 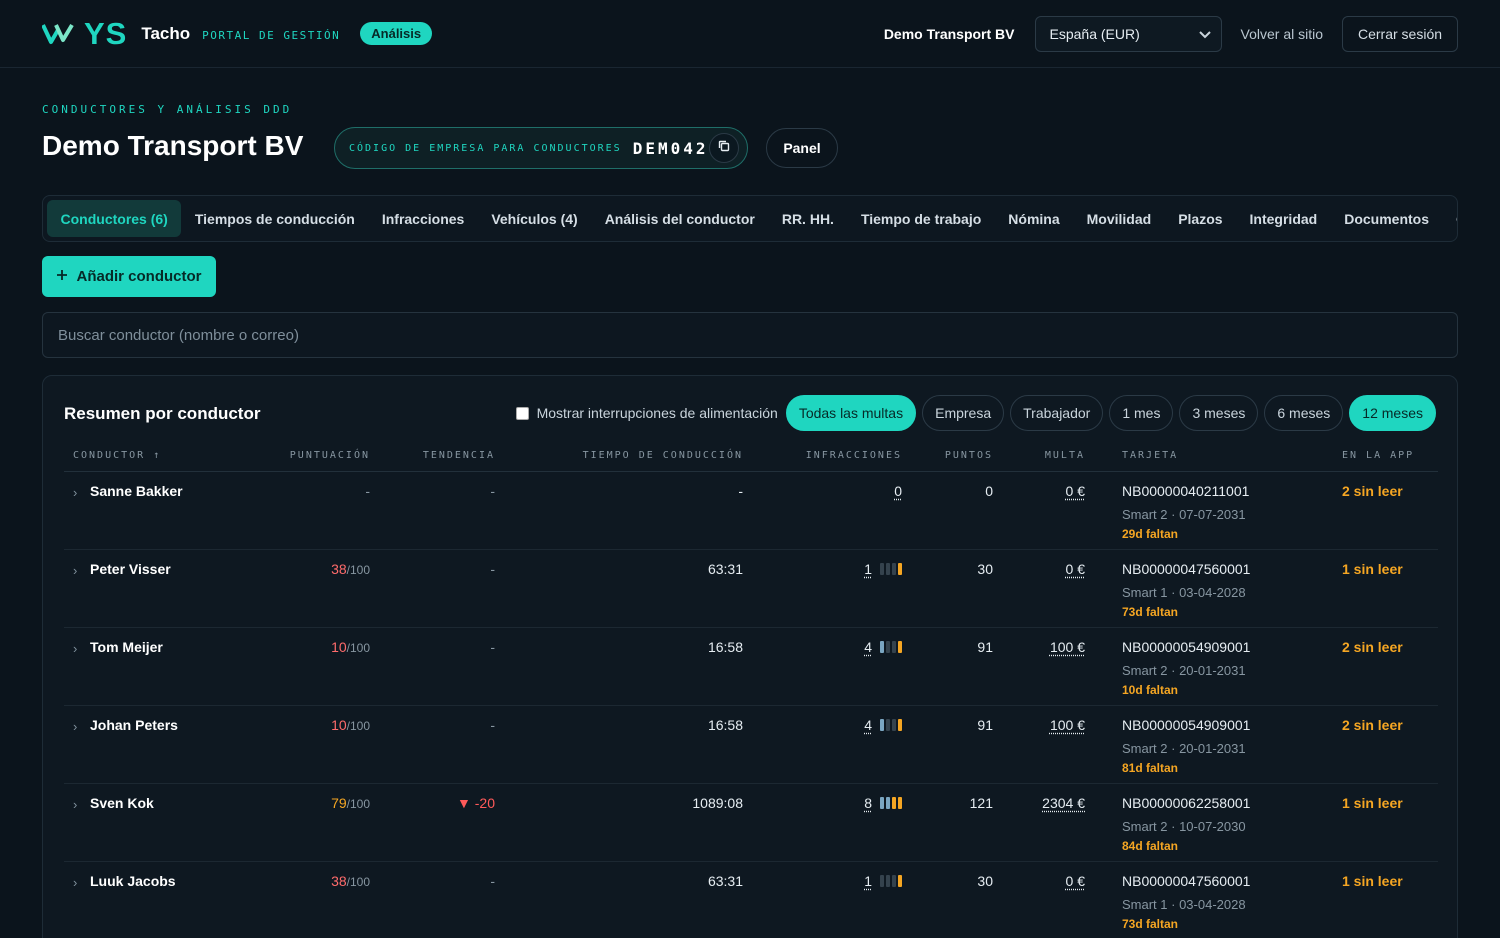 I want to click on points-value: 0, so click(x=989, y=491).